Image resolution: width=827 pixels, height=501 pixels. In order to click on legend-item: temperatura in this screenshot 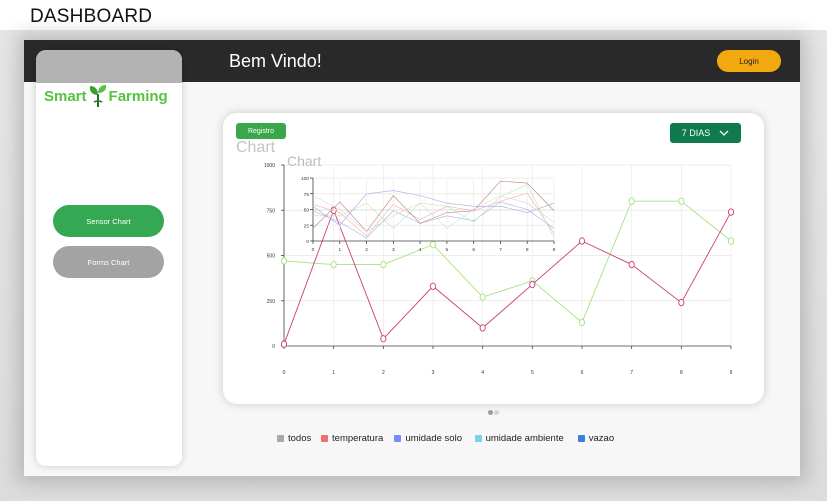, I will do `click(352, 438)`.